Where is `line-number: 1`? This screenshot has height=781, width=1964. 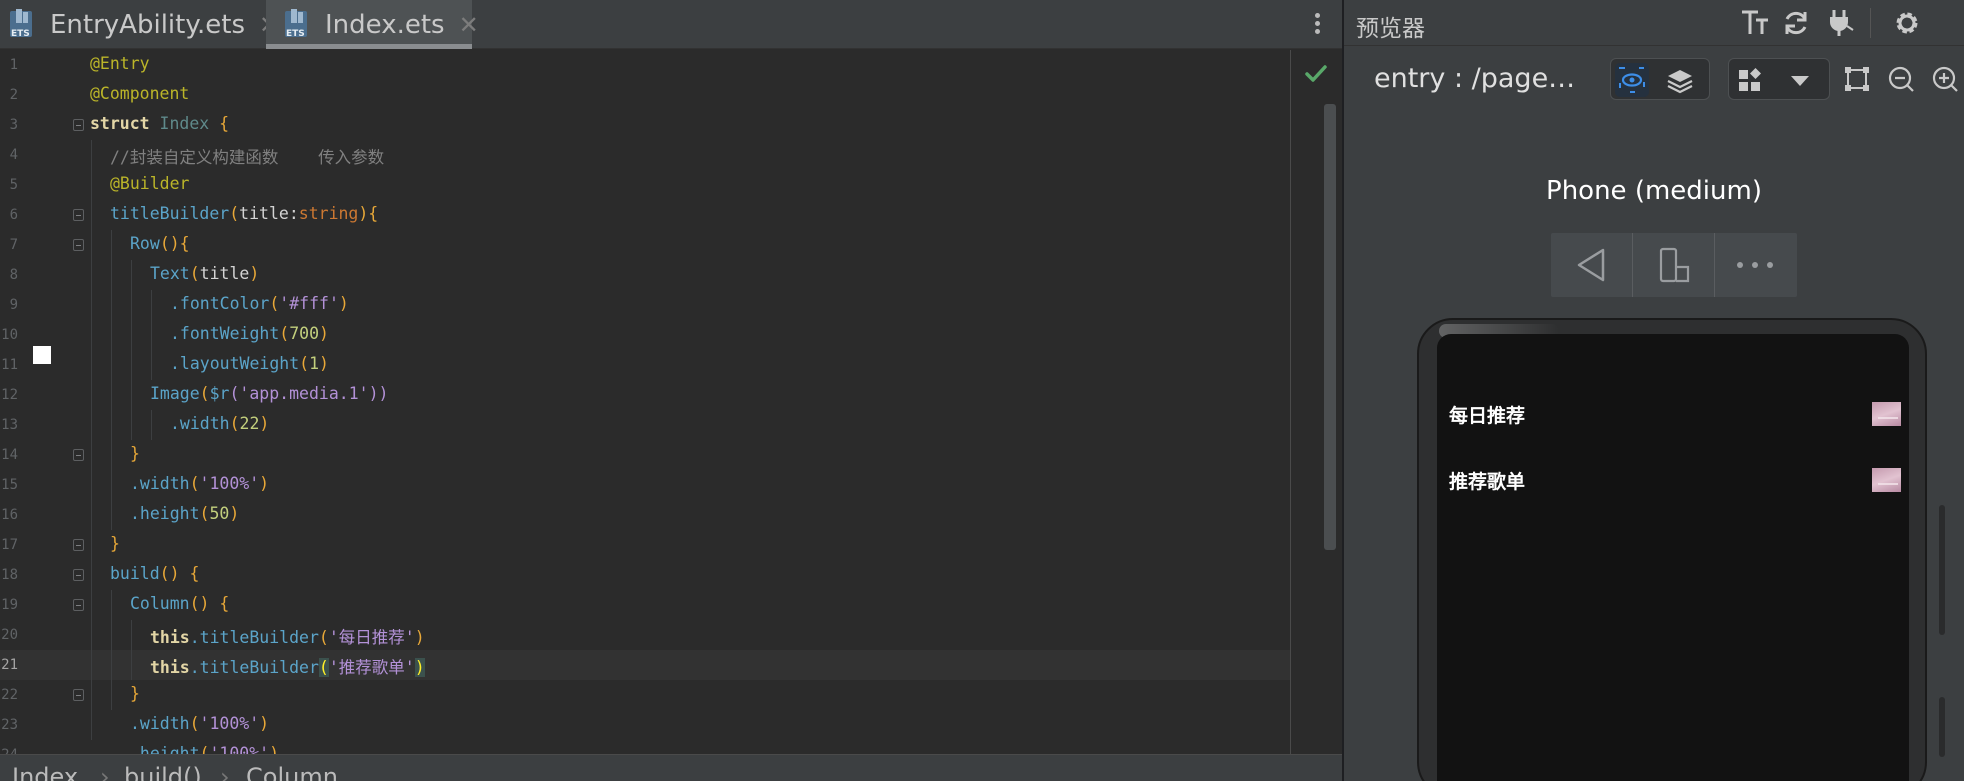 line-number: 1 is located at coordinates (13, 65).